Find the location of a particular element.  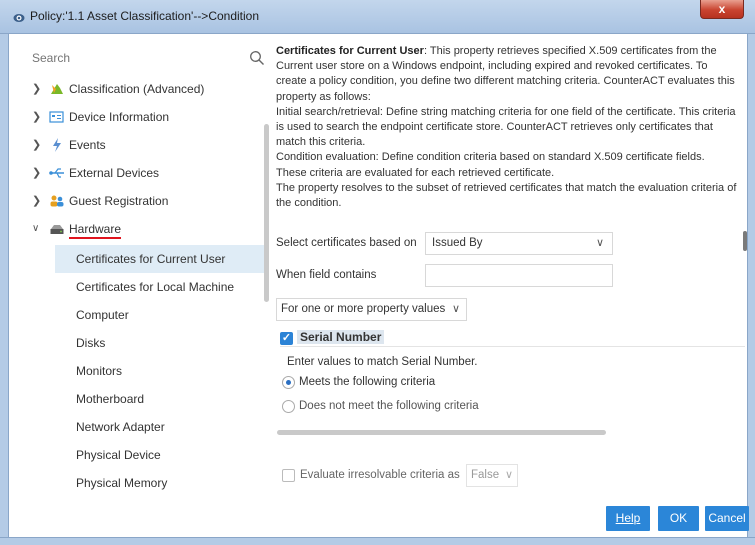

property-values-value: For one or more property values is located at coordinates (363, 309).